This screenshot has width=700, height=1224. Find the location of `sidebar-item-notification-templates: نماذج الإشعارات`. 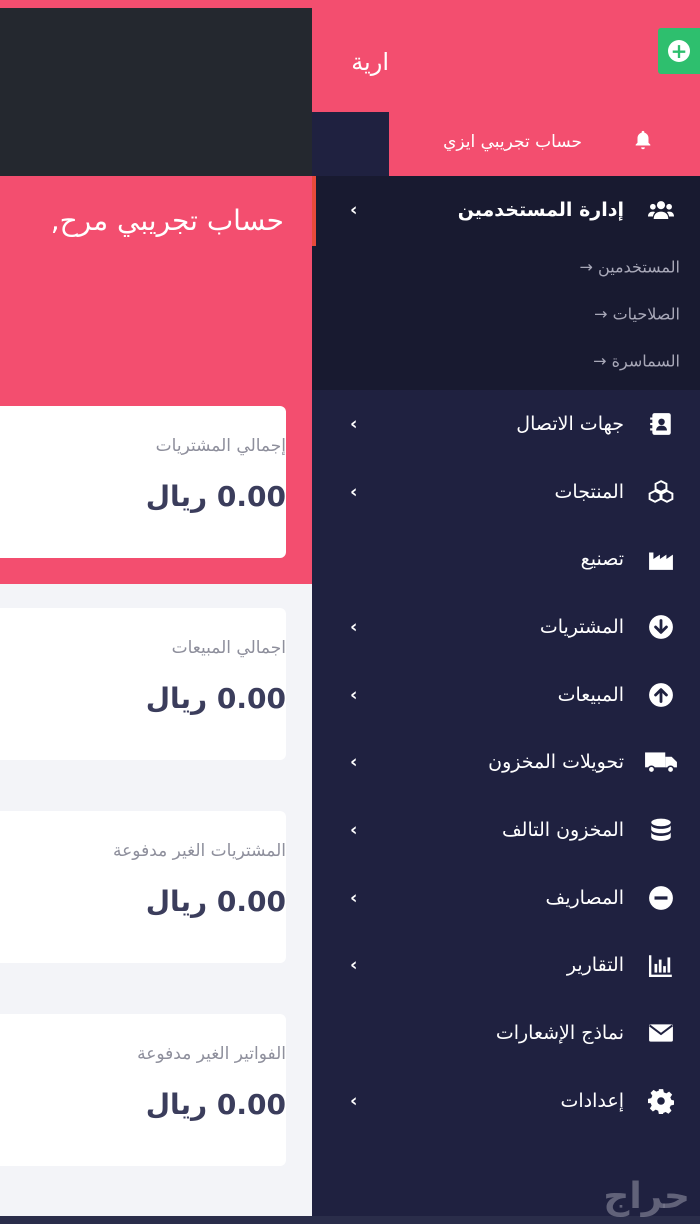

sidebar-item-notification-templates: نماذج الإشعارات is located at coordinates (506, 1033).